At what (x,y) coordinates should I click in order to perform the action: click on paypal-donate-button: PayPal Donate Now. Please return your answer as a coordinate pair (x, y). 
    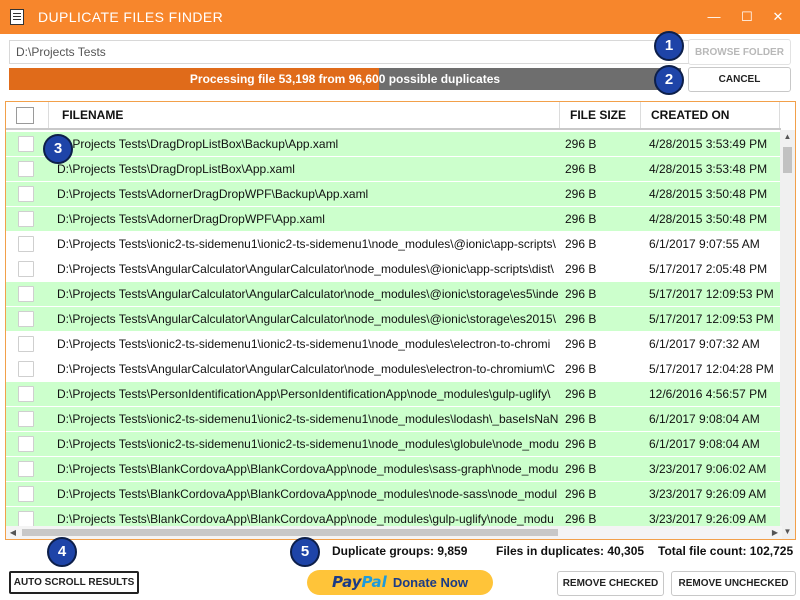
    Looking at the image, I should click on (400, 582).